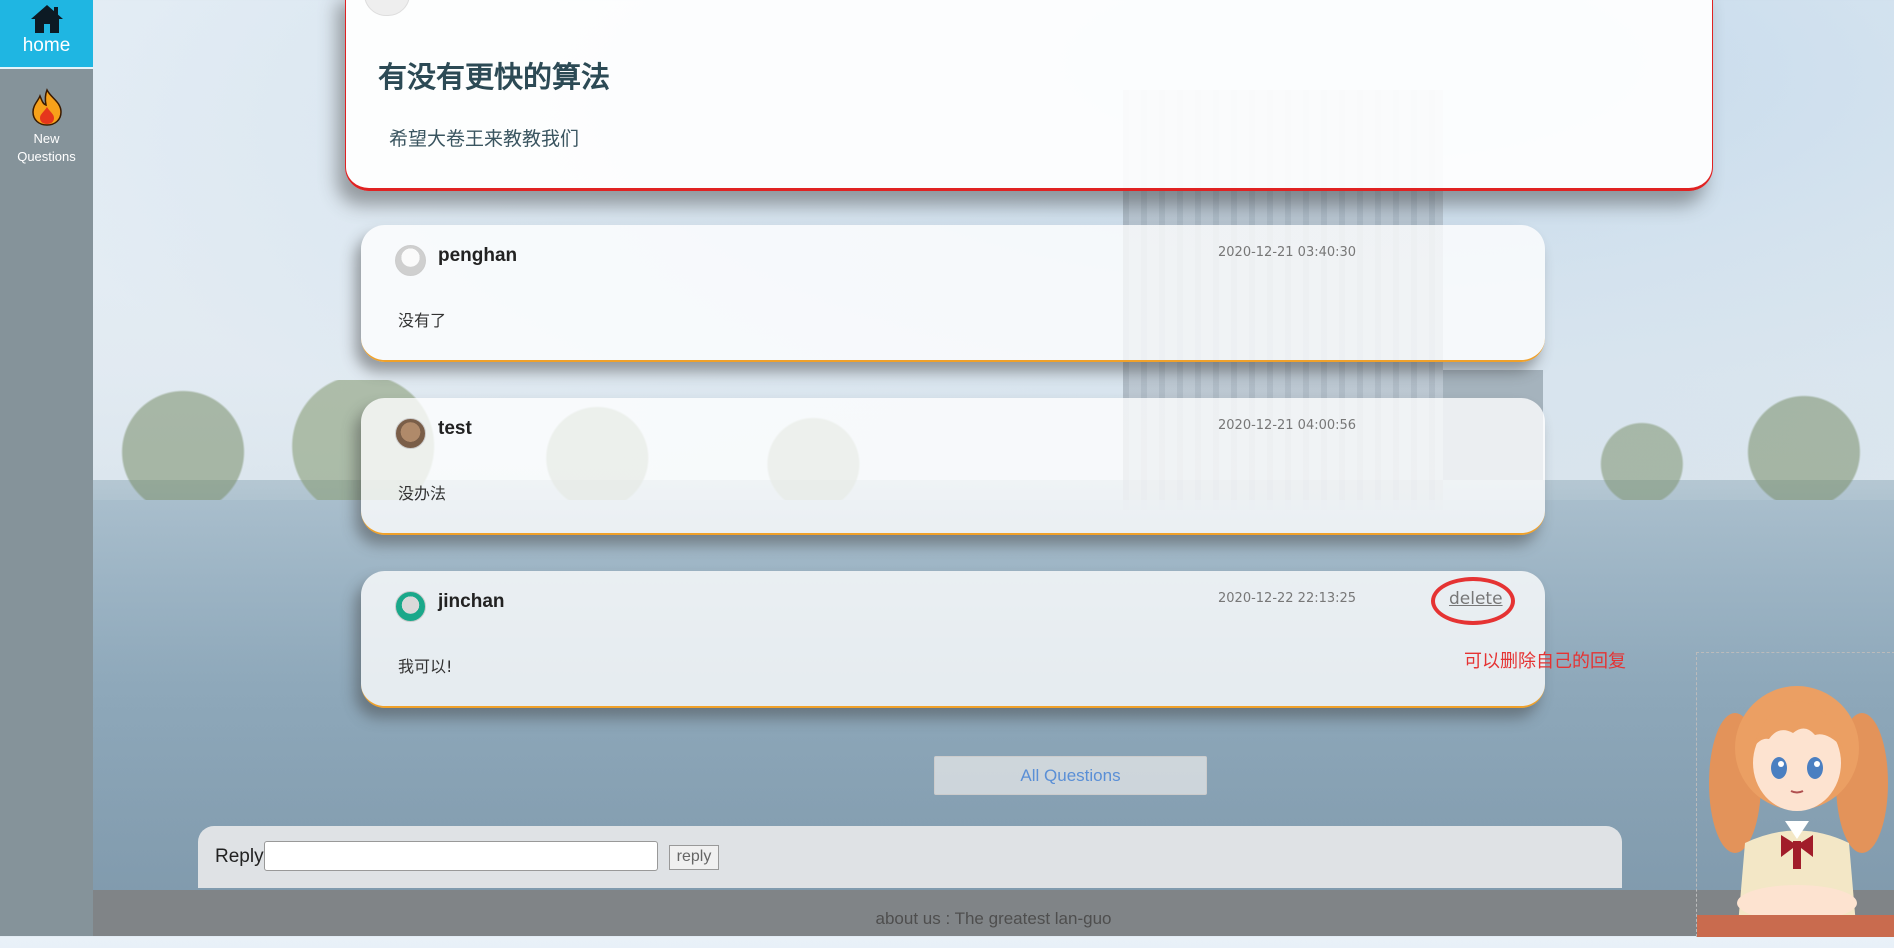 The height and width of the screenshot is (948, 1894). I want to click on sidebar-item-home: home, so click(46, 34).